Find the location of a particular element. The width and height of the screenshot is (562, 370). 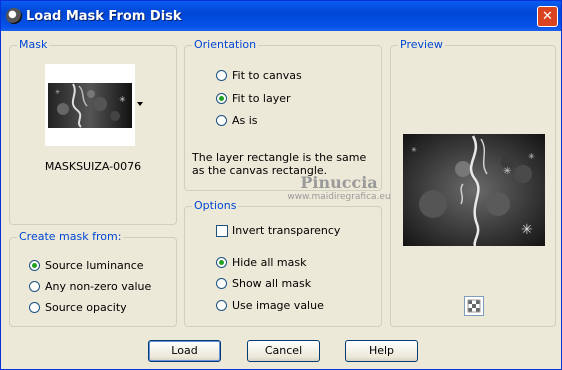

close-button: ✕ is located at coordinates (547, 16).